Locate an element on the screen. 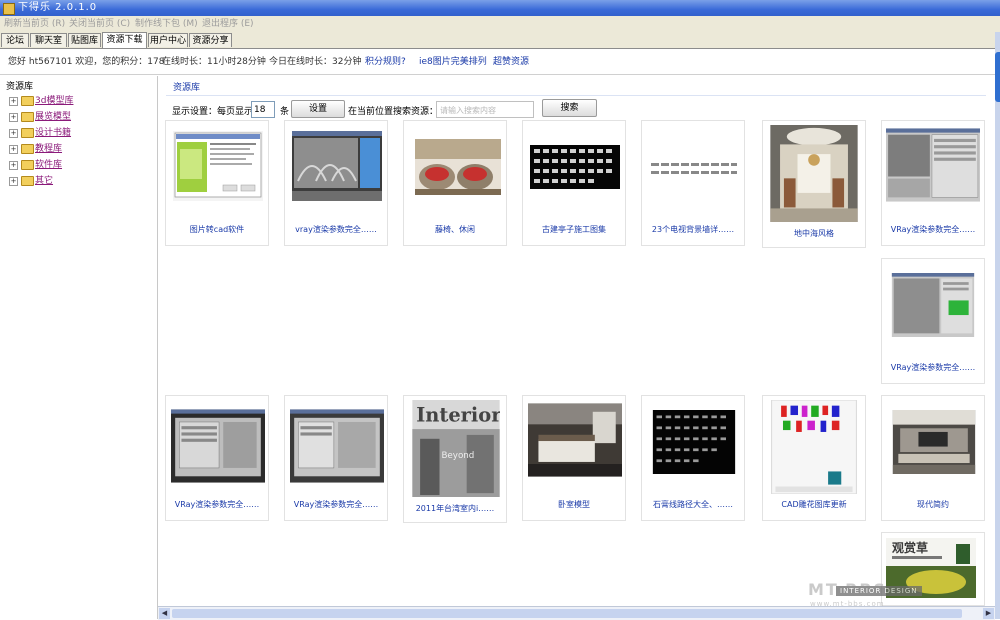 This screenshot has width=1000, height=620. tab-image-gallery: 贴图库 is located at coordinates (84, 40).